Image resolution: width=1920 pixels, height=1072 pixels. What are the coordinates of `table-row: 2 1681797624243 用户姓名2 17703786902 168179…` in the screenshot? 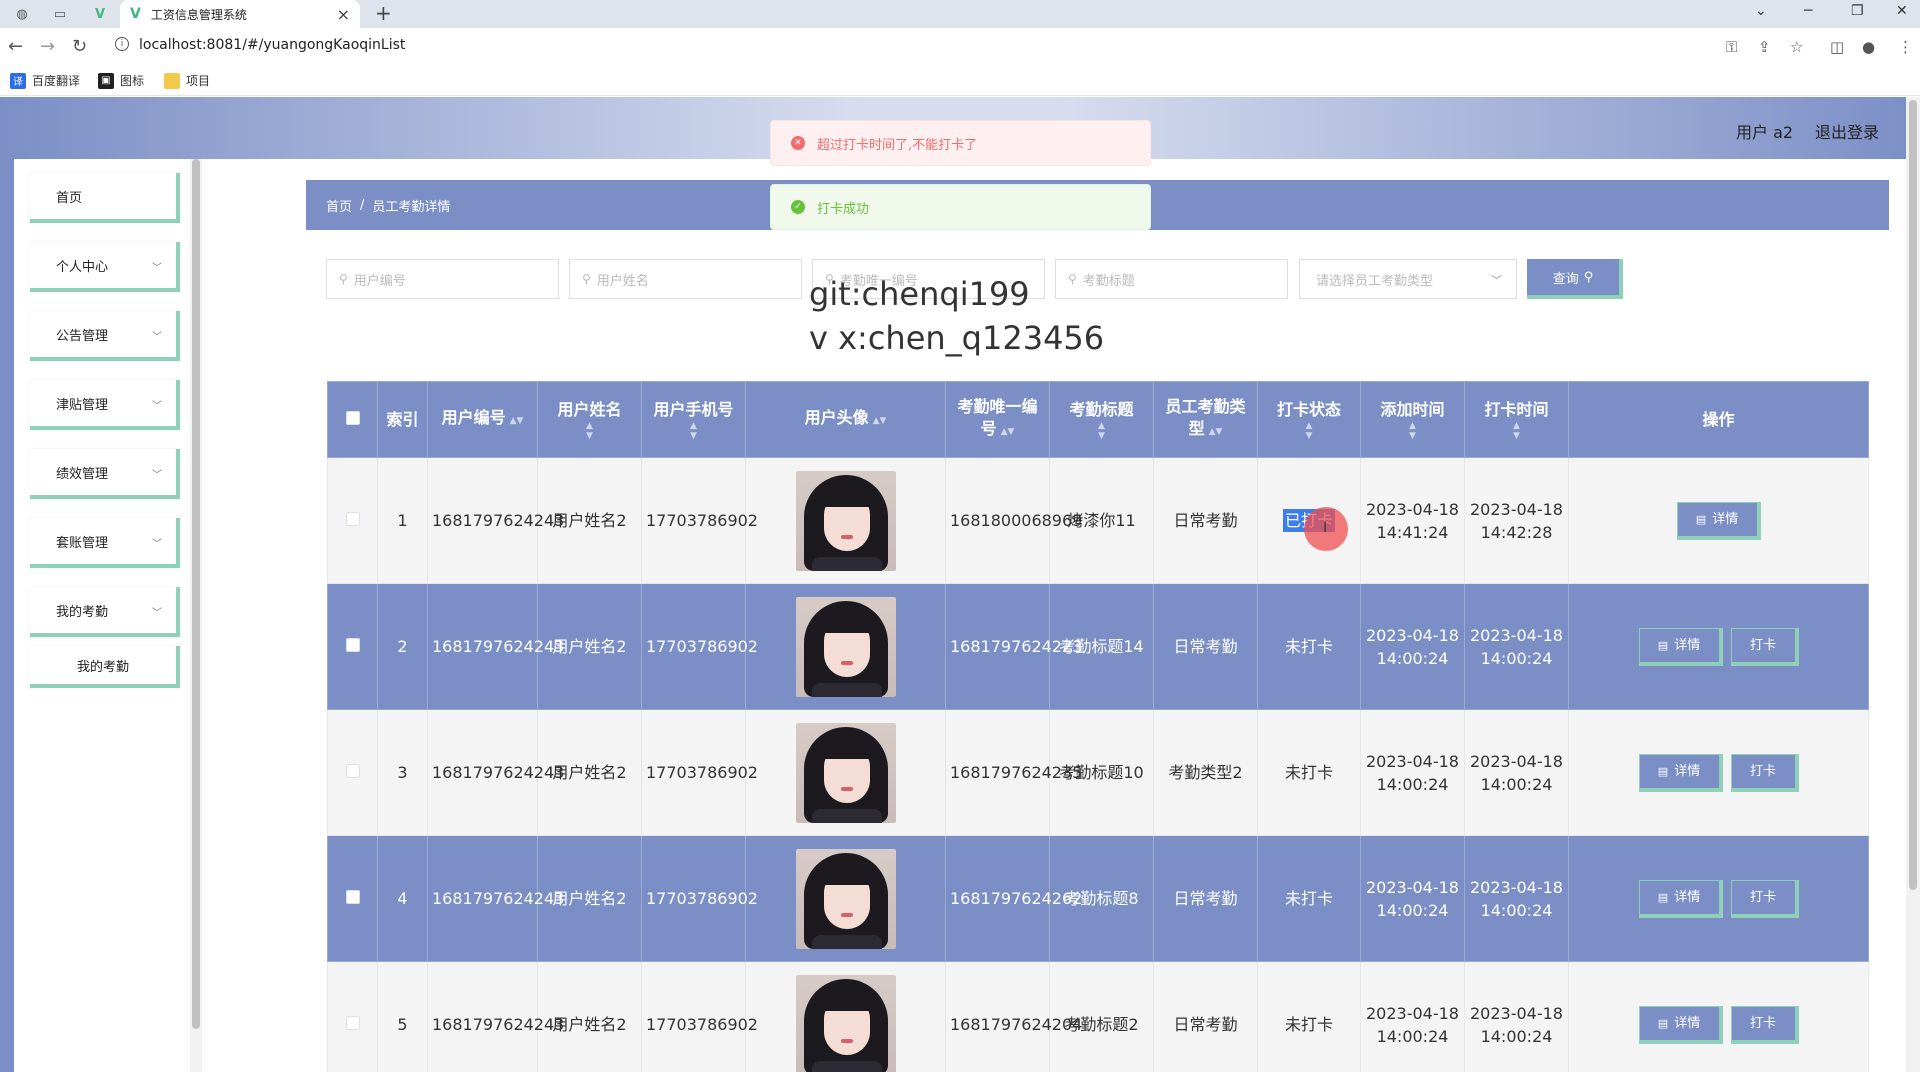 It's located at (1098, 646).